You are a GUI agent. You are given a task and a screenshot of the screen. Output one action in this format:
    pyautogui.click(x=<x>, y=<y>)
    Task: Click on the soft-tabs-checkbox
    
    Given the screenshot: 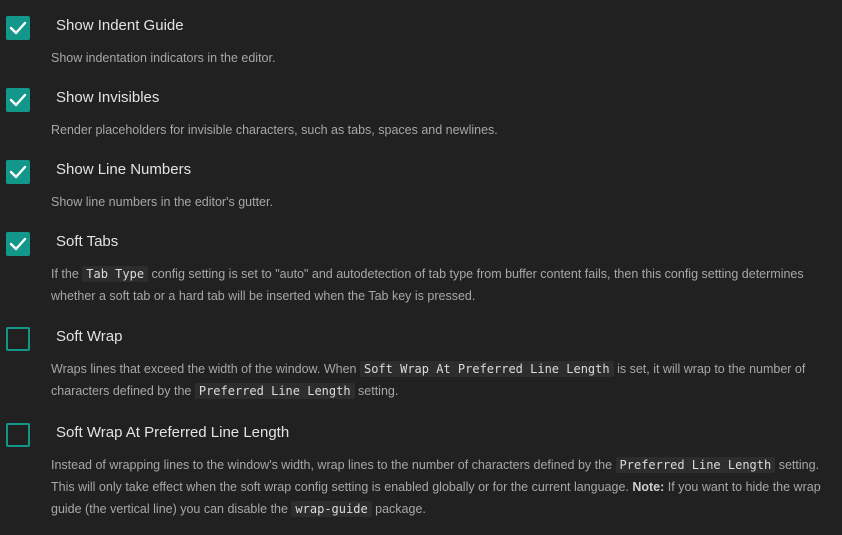 What is the action you would take?
    pyautogui.click(x=18, y=244)
    